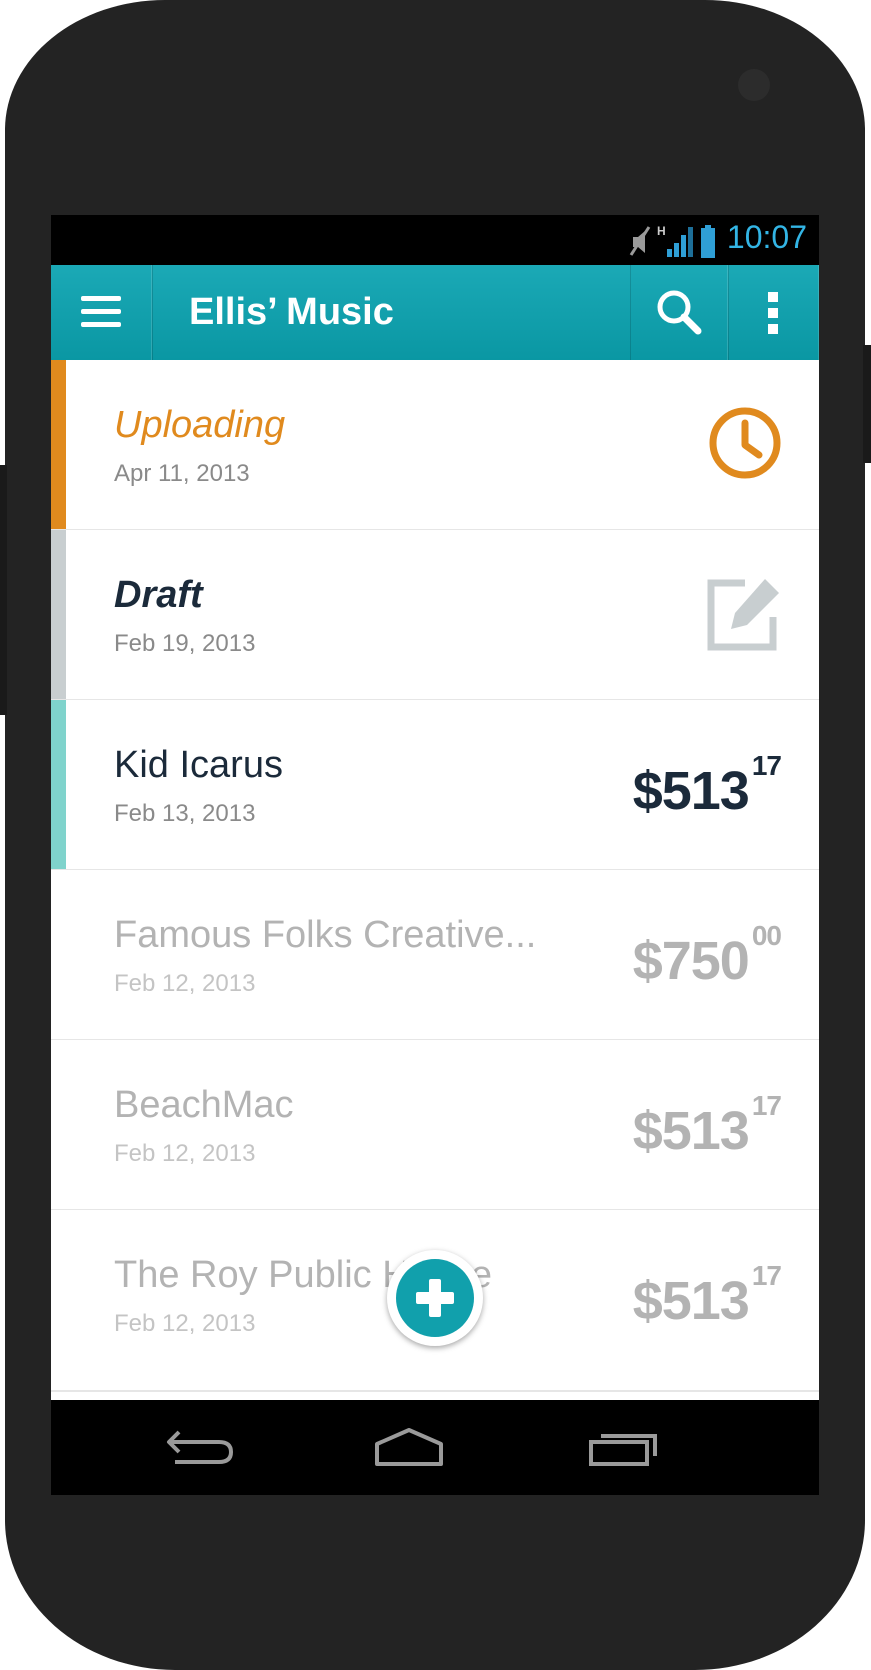 The width and height of the screenshot is (871, 1670). I want to click on battery-icon, so click(708, 241).